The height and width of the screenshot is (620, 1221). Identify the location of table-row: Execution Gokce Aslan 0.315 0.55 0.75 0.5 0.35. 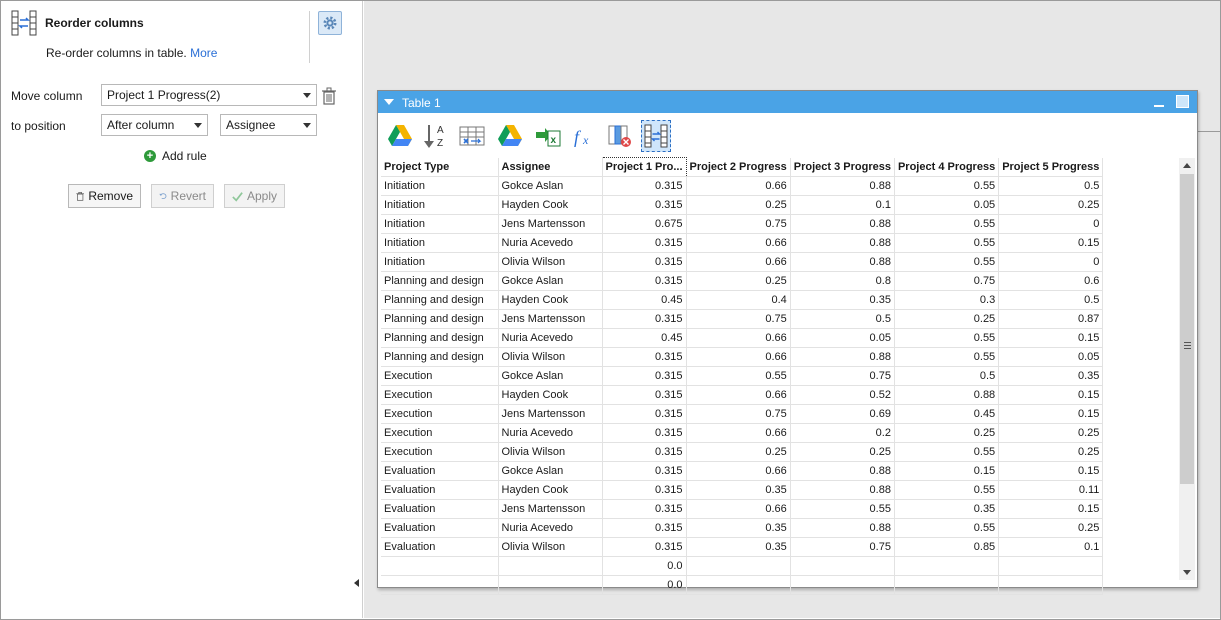
(742, 376).